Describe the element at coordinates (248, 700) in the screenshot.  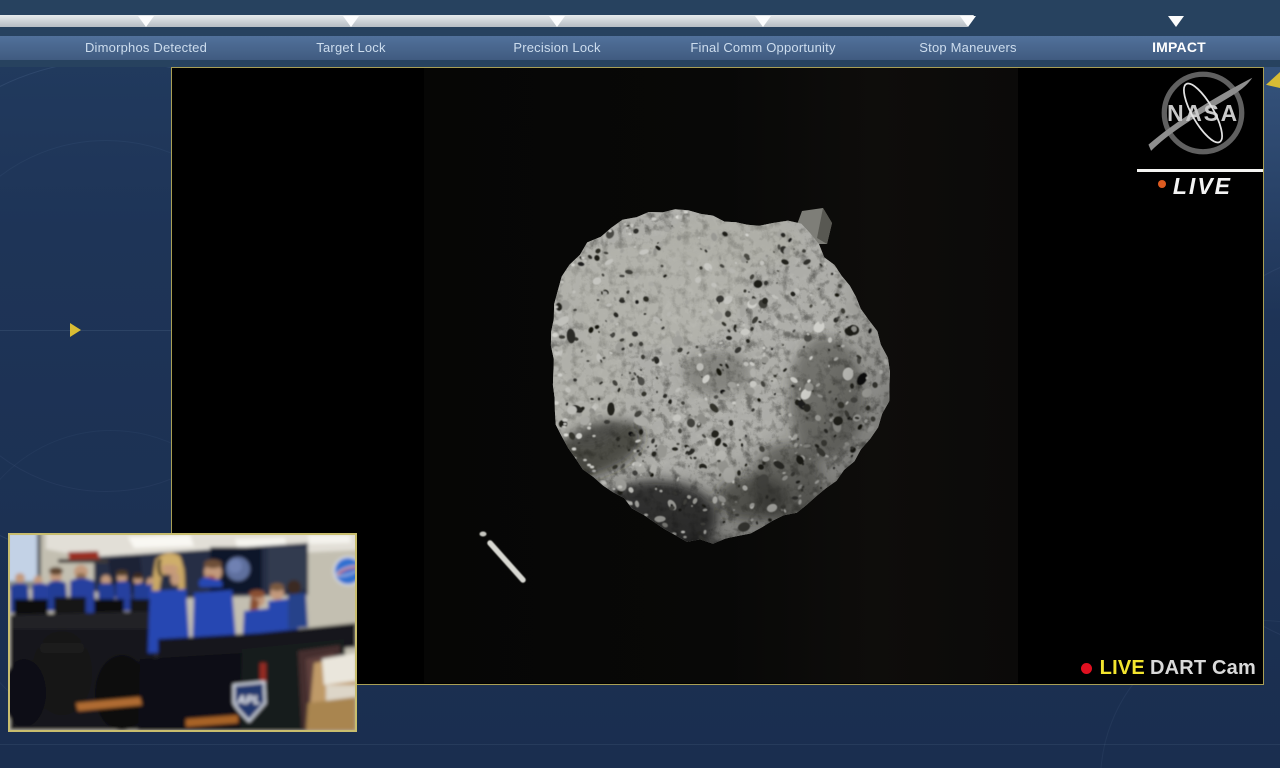
I see `svg-text: APL` at that location.